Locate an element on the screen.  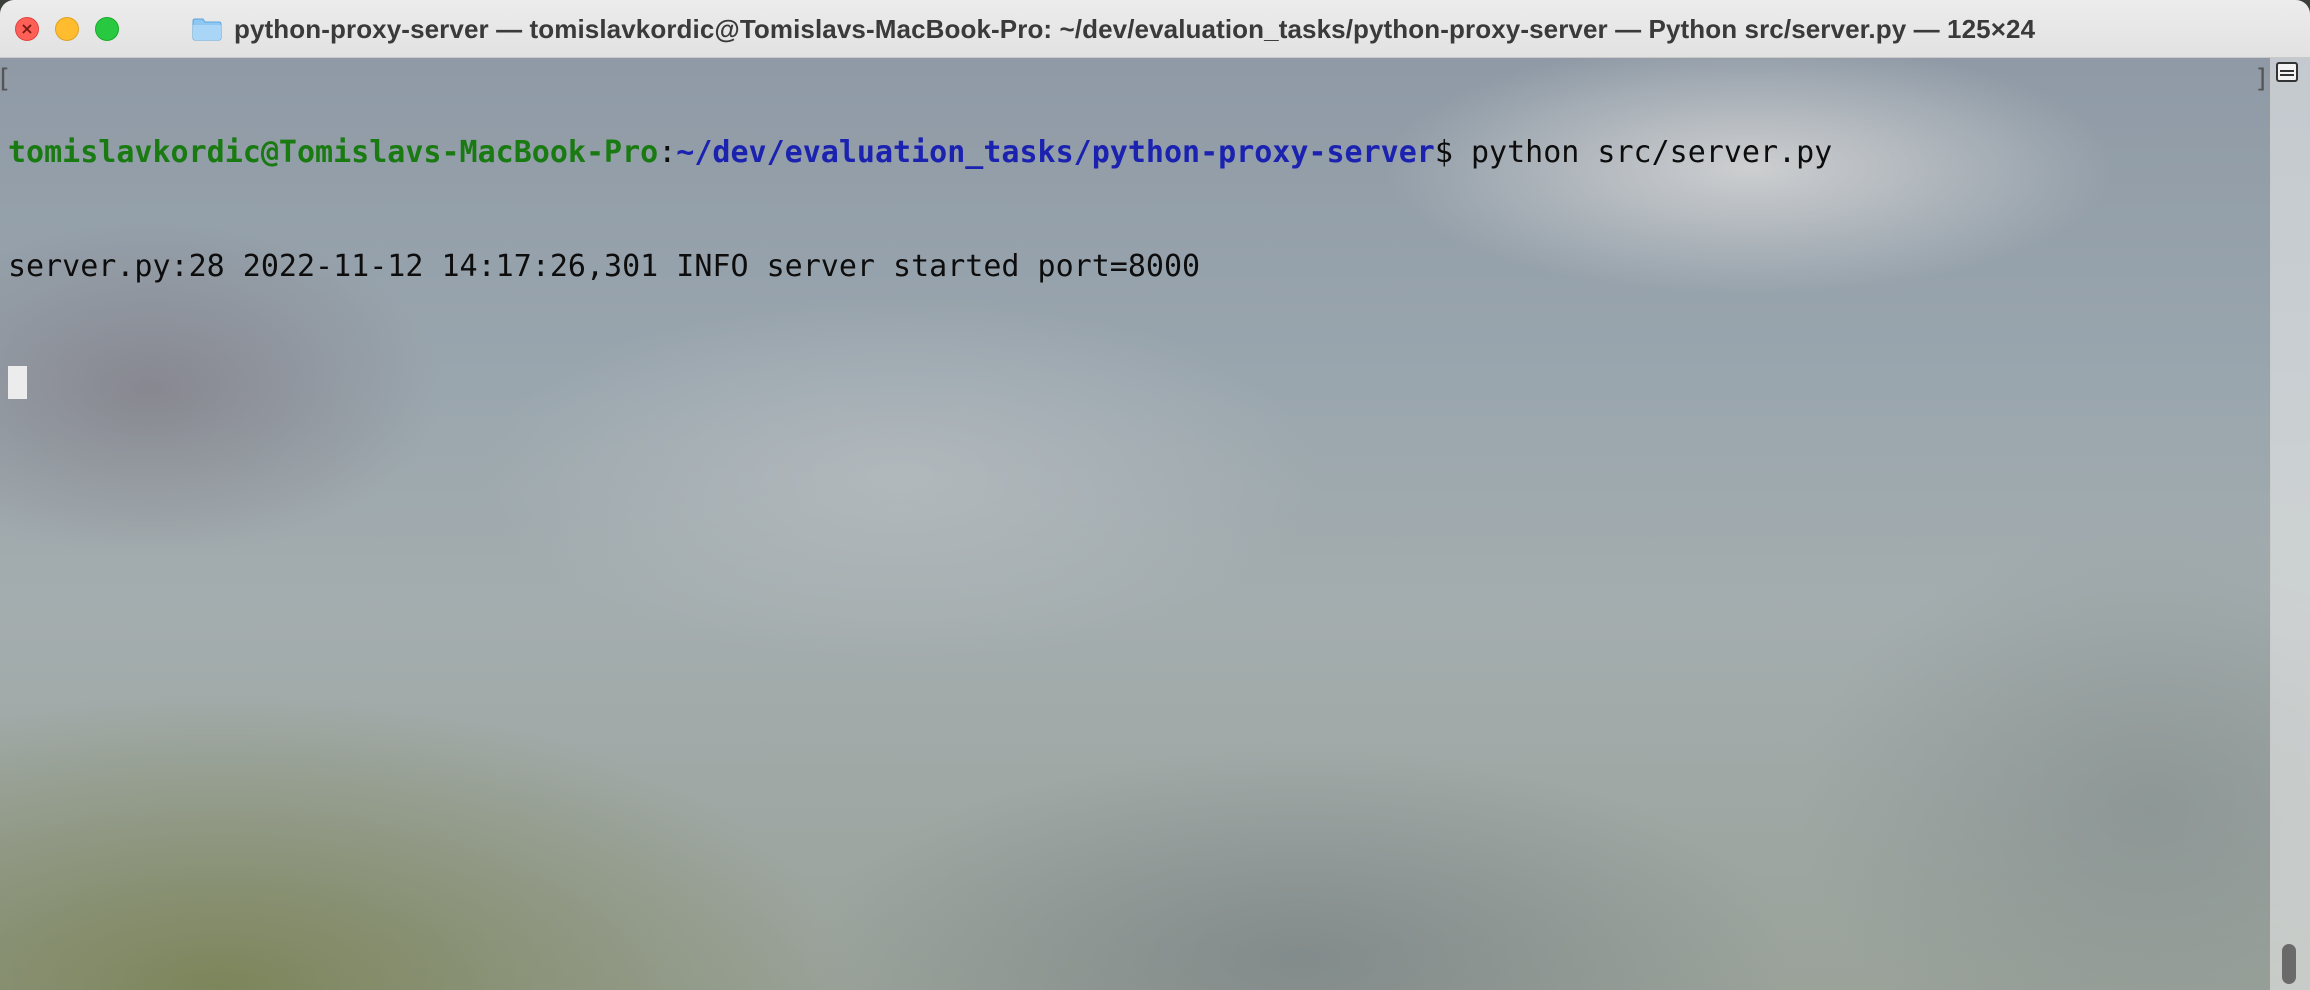
close-button: × is located at coordinates (27, 29).